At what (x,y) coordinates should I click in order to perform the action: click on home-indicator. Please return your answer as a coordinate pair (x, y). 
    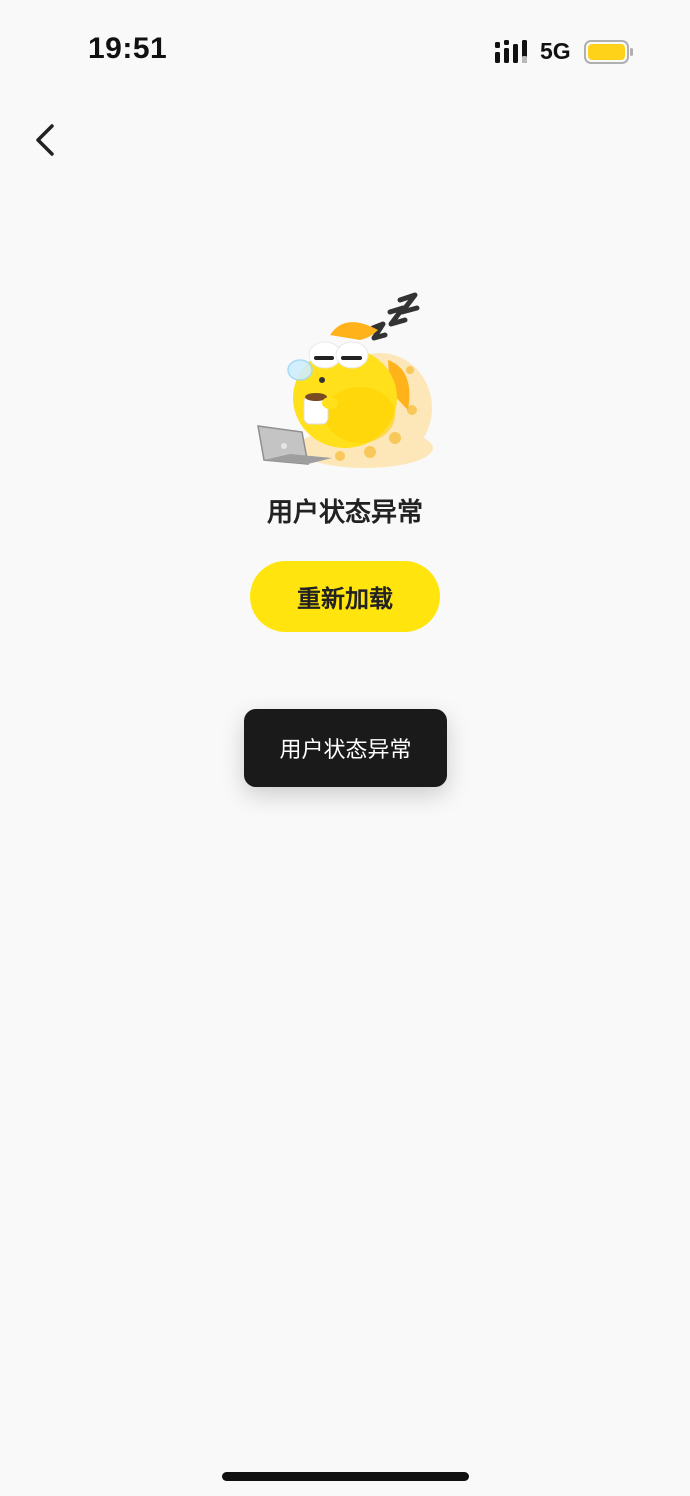
    Looking at the image, I should click on (345, 1476).